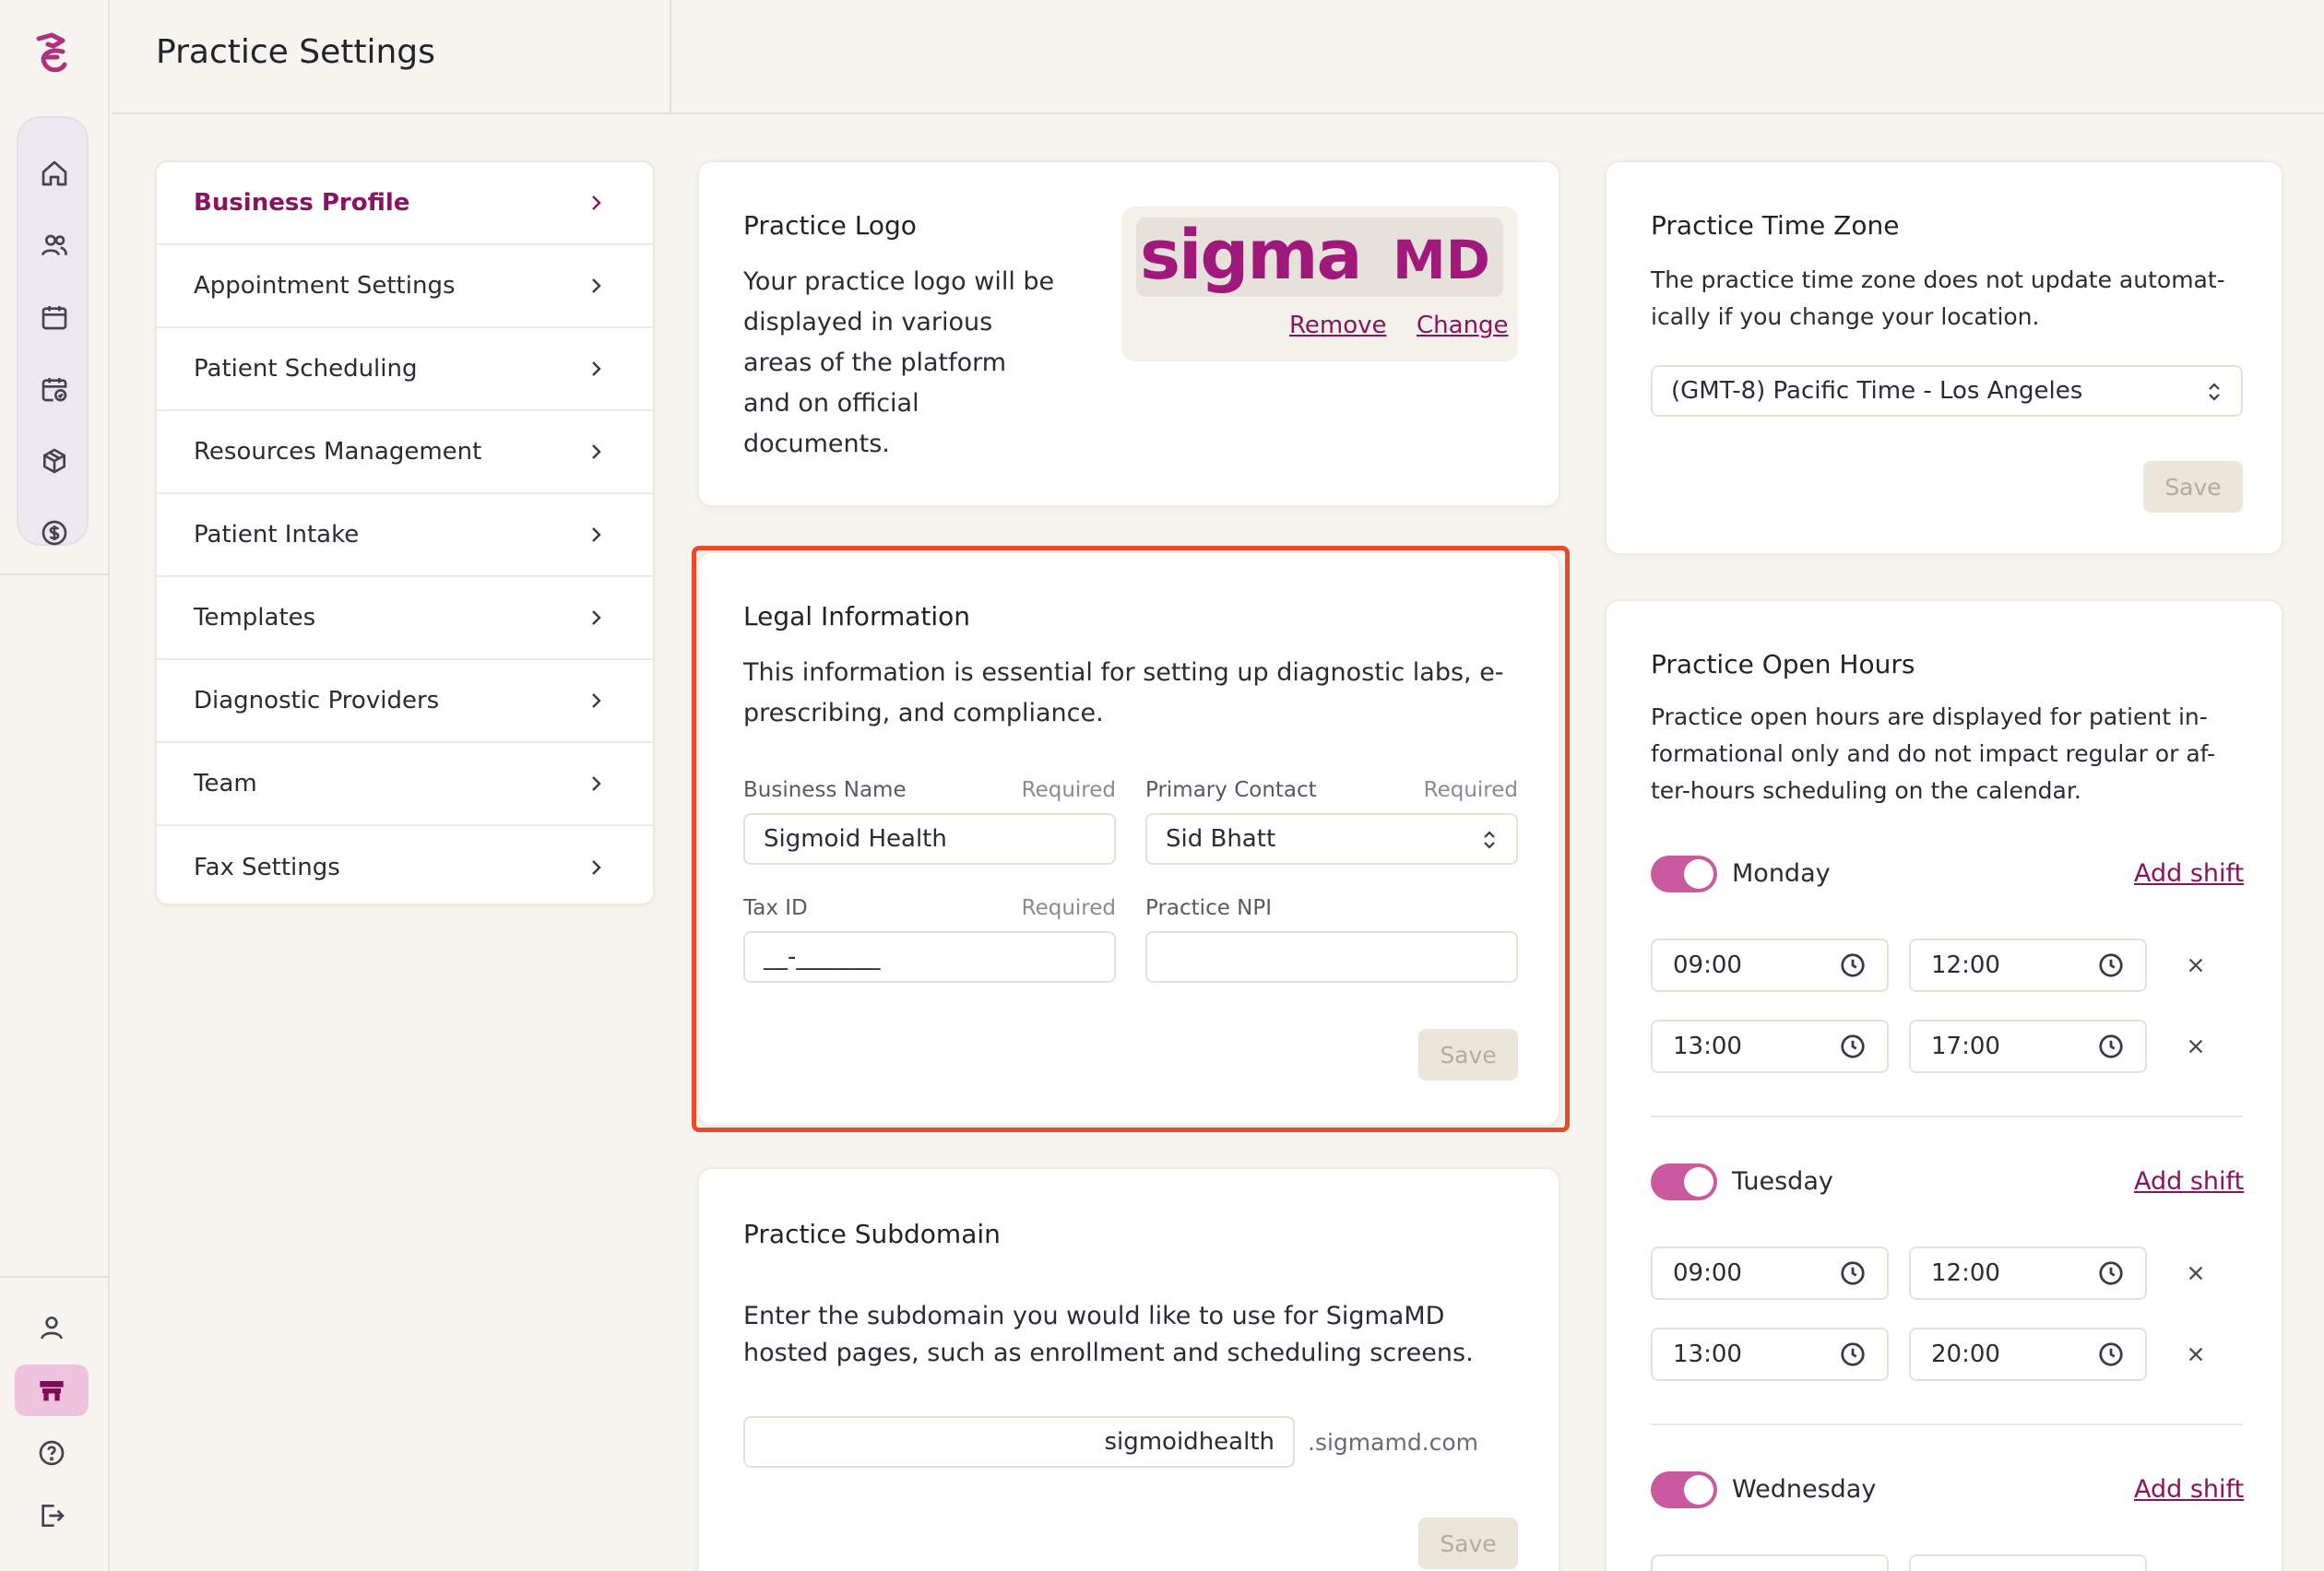  What do you see at coordinates (2028, 1273) in the screenshot?
I see `tuesday-shift-1-end: 12:00` at bounding box center [2028, 1273].